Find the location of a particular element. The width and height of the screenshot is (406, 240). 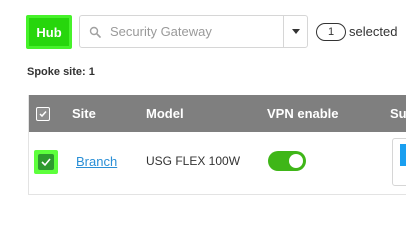

model-value: USG FLEX 100W is located at coordinates (193, 161).